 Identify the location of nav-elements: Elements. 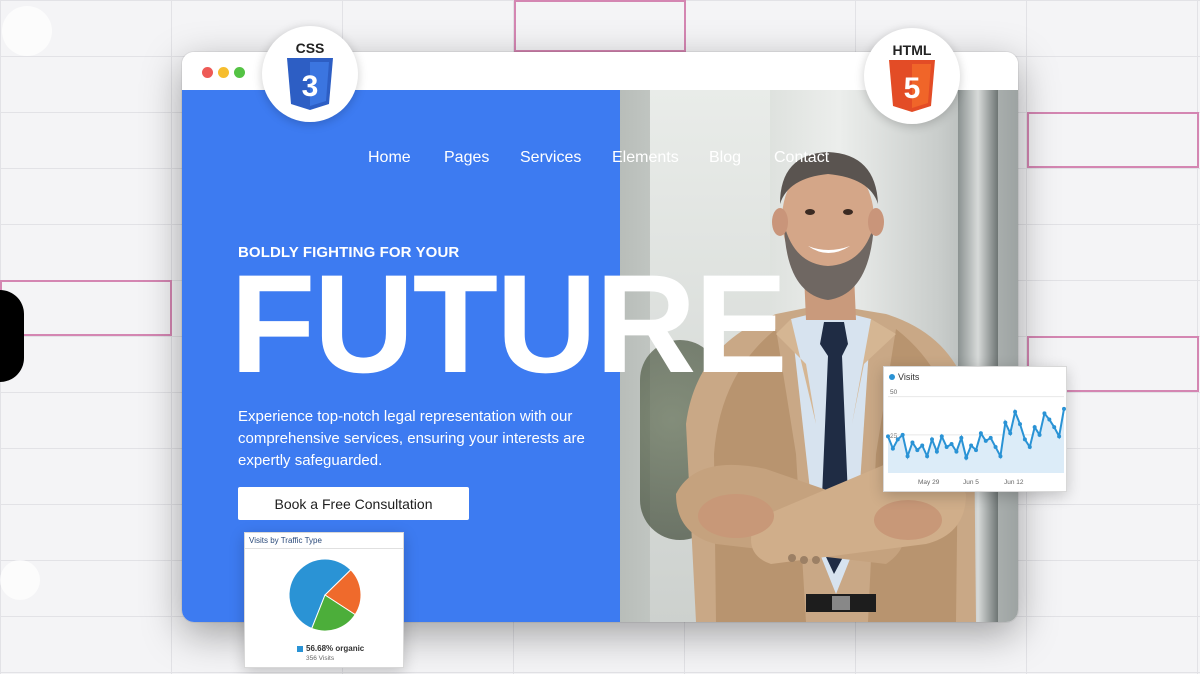
(645, 158).